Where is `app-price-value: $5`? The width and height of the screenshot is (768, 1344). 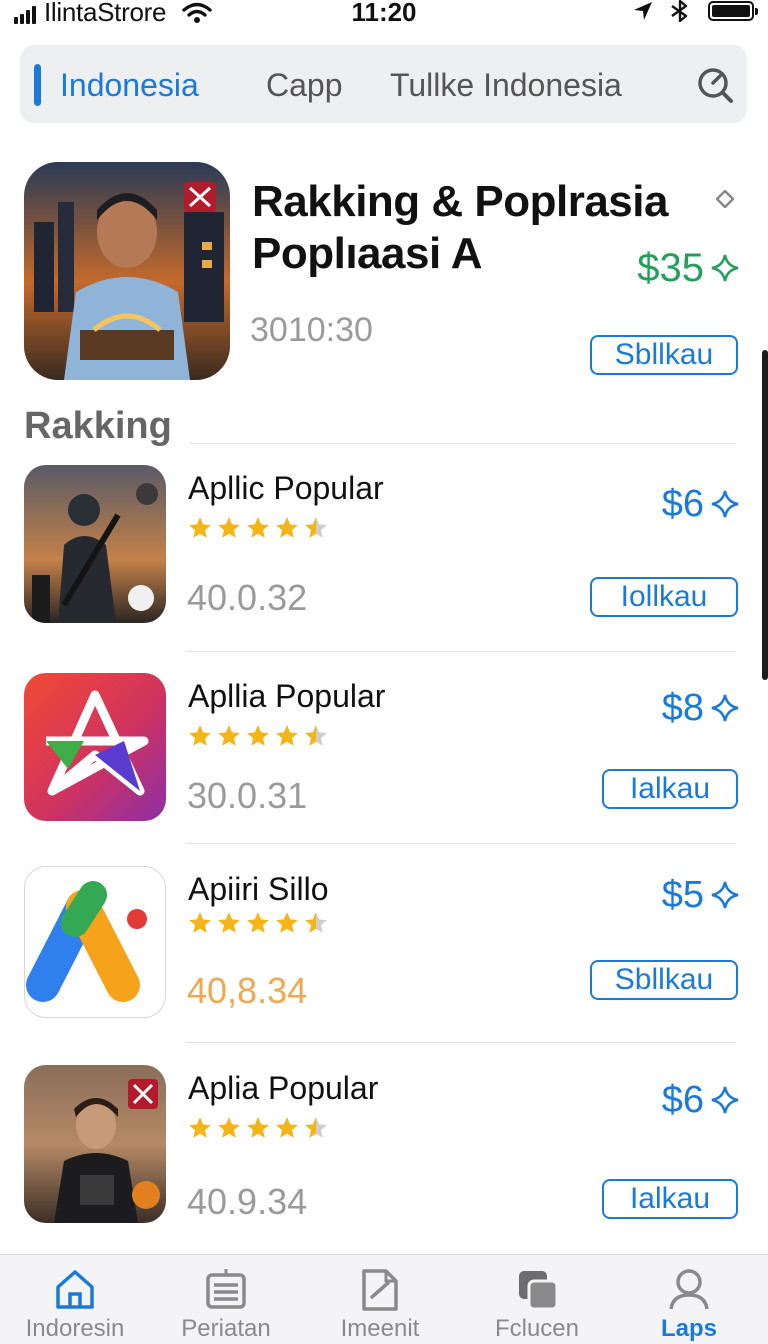
app-price-value: $5 is located at coordinates (682, 895).